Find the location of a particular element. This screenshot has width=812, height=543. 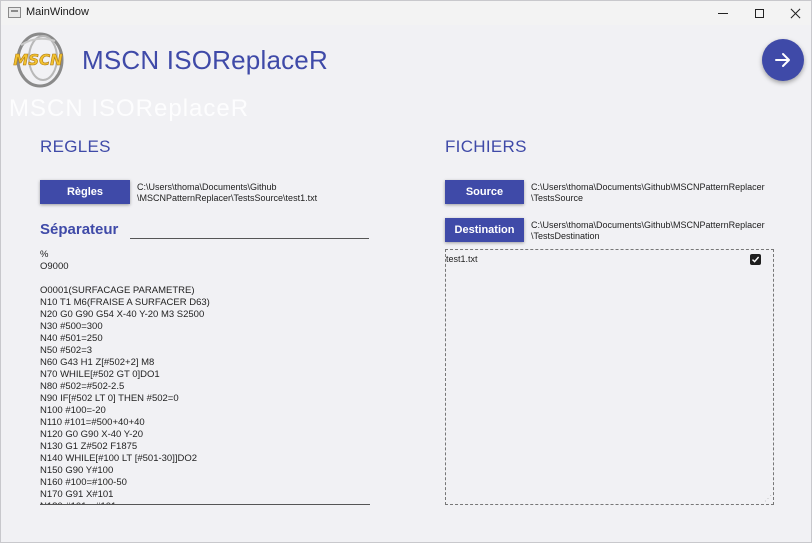

minimize-button is located at coordinates (723, 13).